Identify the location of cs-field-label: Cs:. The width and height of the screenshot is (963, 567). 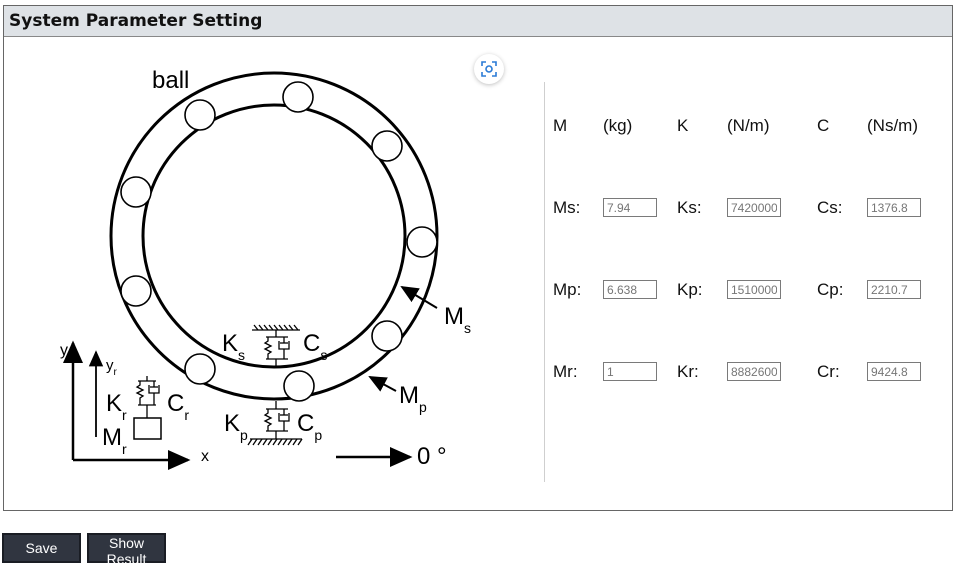
(830, 207).